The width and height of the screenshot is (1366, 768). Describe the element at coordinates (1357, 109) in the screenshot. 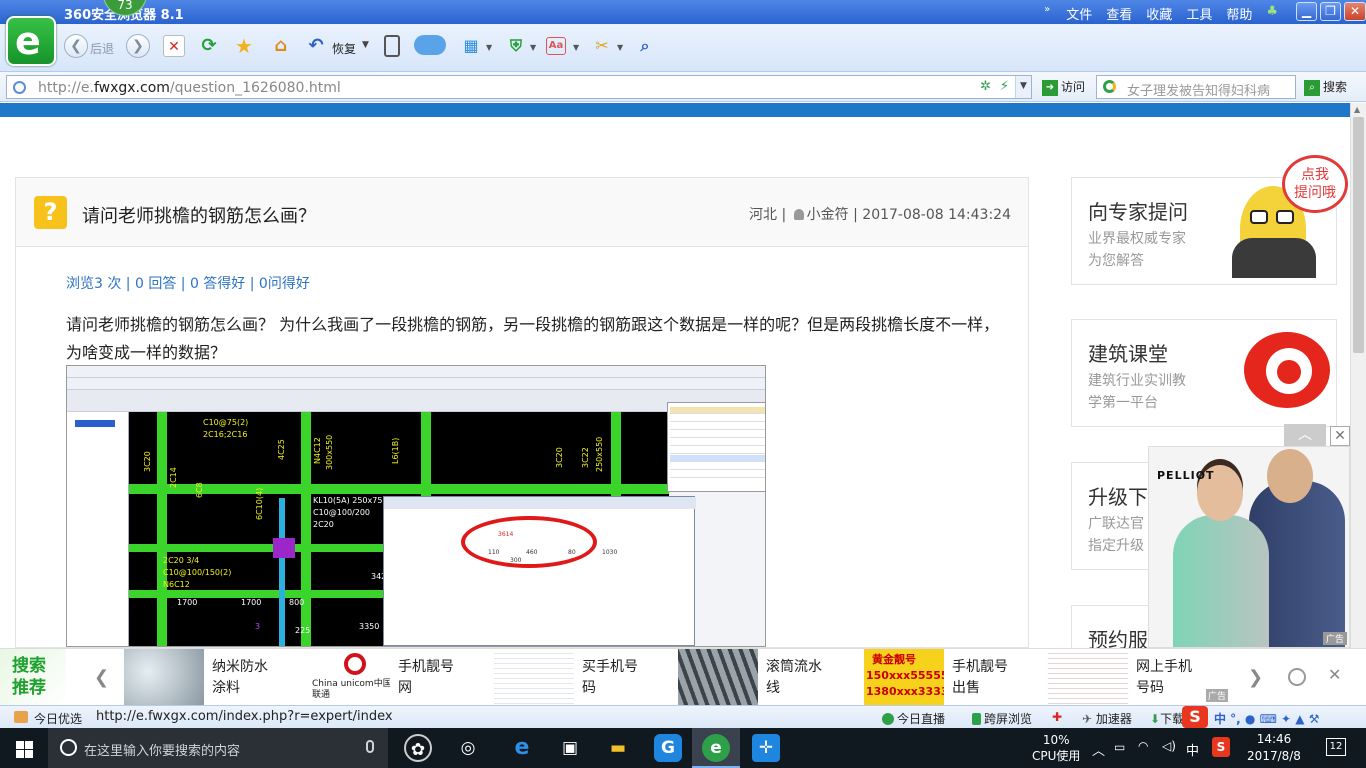

I see `scroll-up-icon: ▲` at that location.